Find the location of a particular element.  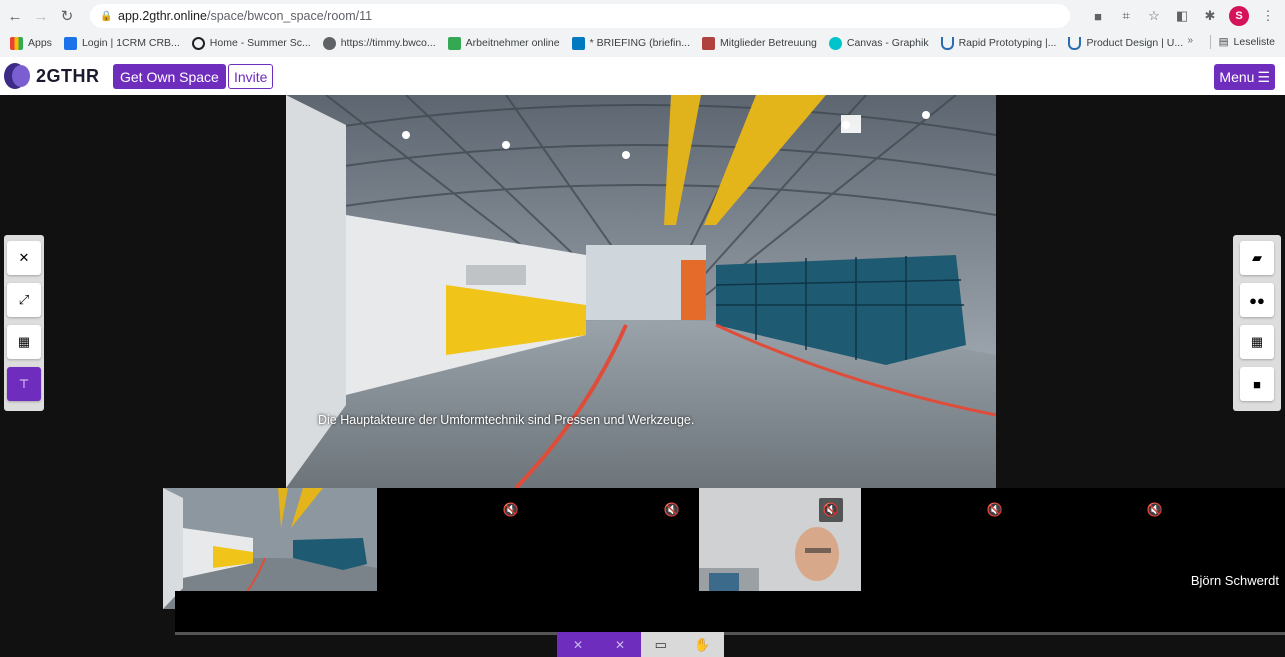

browser-actions: ■ ⌗ ☆ ◧ ✱ S ⋮ is located at coordinates (1183, 16).